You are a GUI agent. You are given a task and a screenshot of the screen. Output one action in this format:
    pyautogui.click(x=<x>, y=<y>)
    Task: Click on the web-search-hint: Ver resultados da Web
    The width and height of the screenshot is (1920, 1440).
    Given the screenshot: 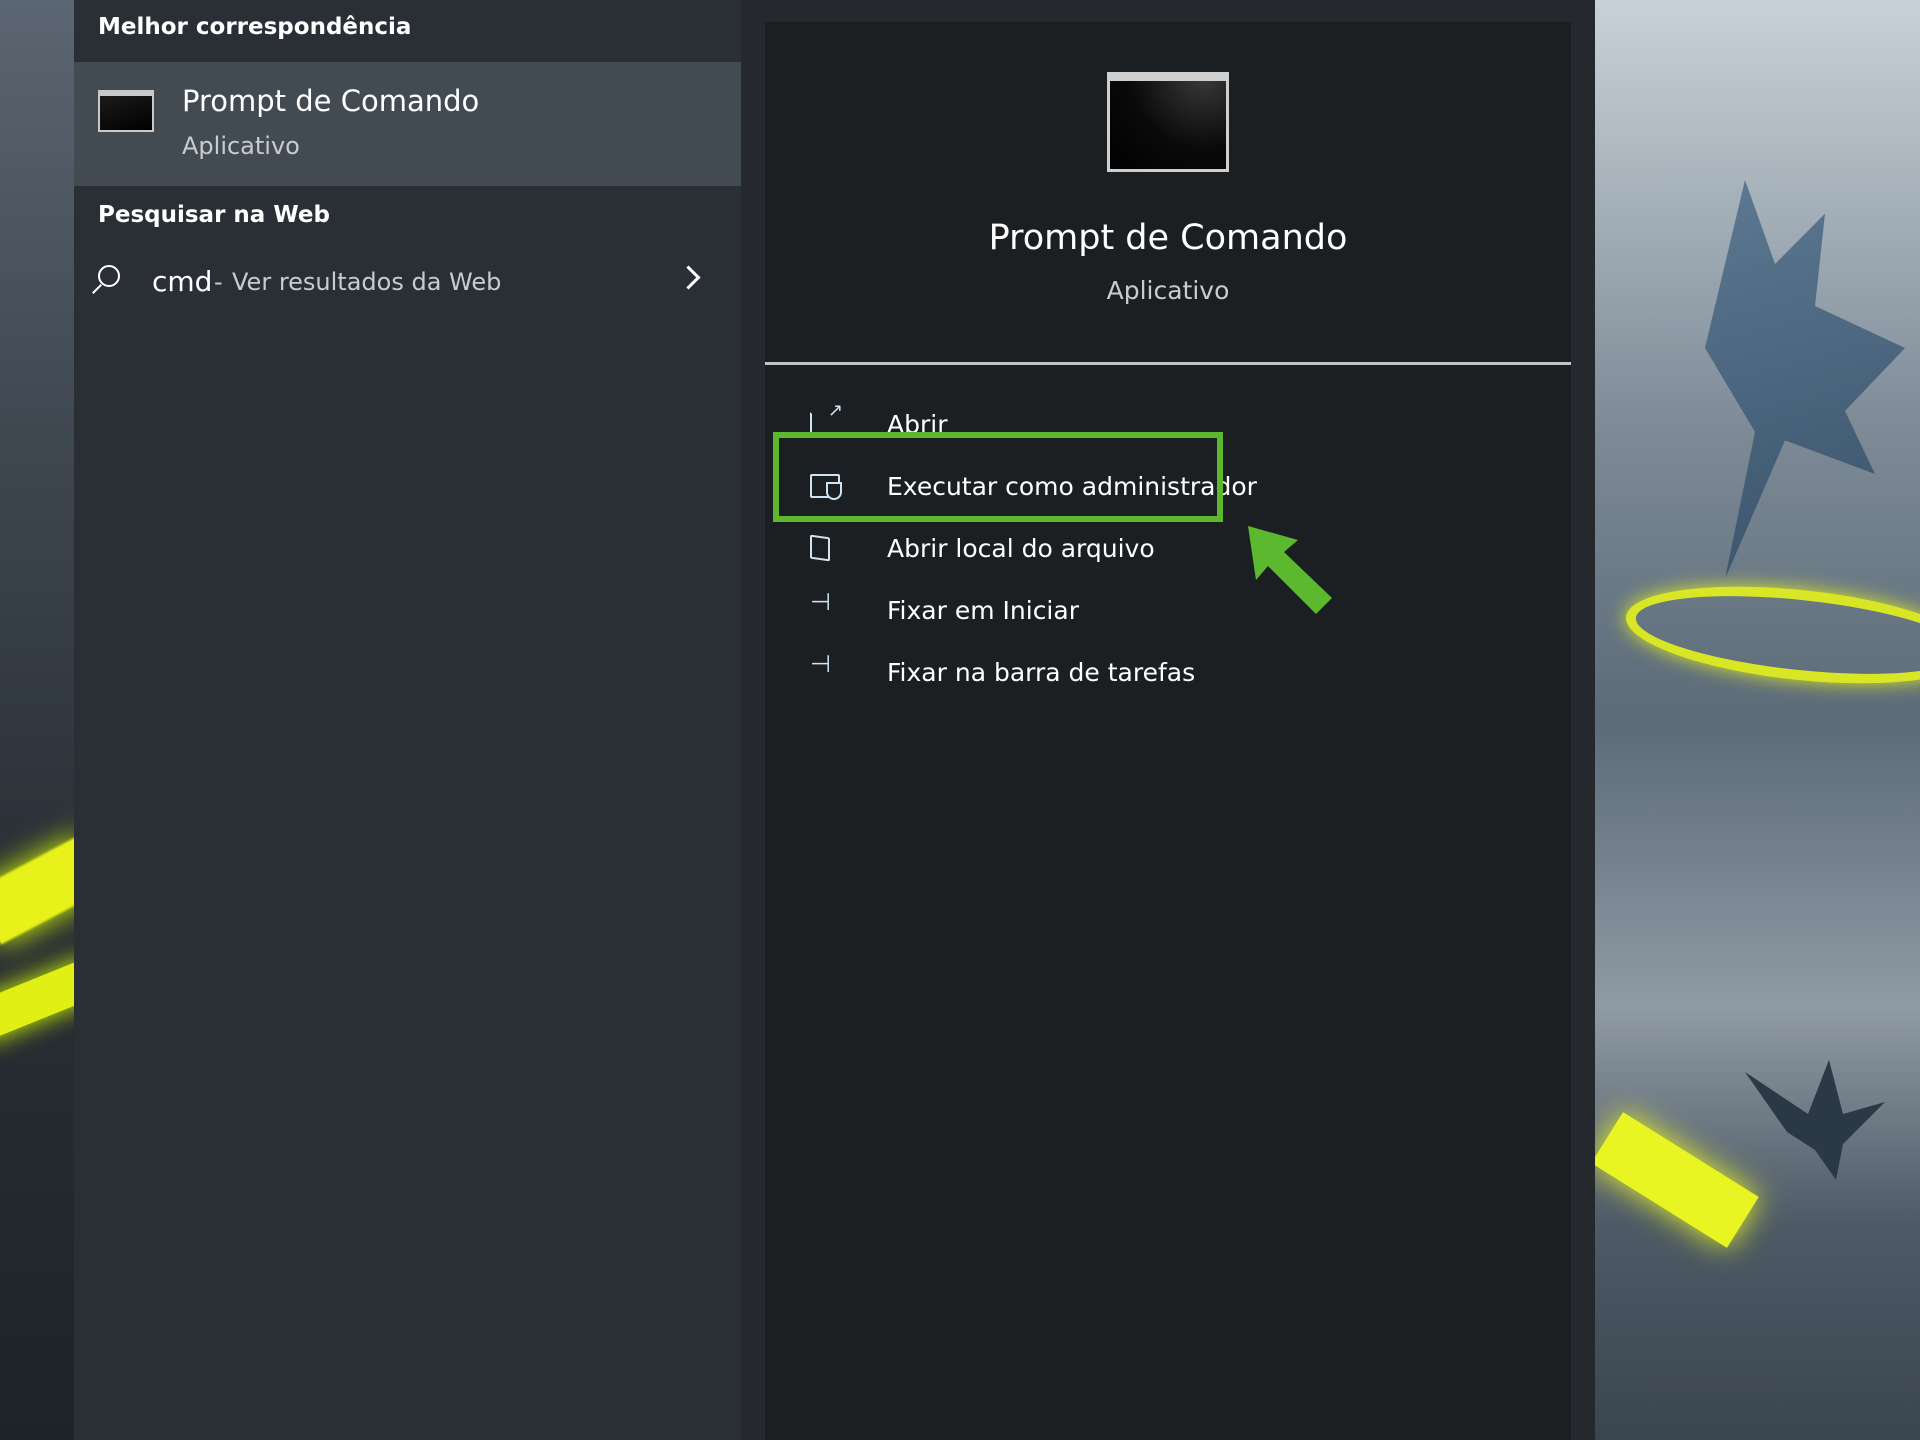 What is the action you would take?
    pyautogui.click(x=367, y=282)
    